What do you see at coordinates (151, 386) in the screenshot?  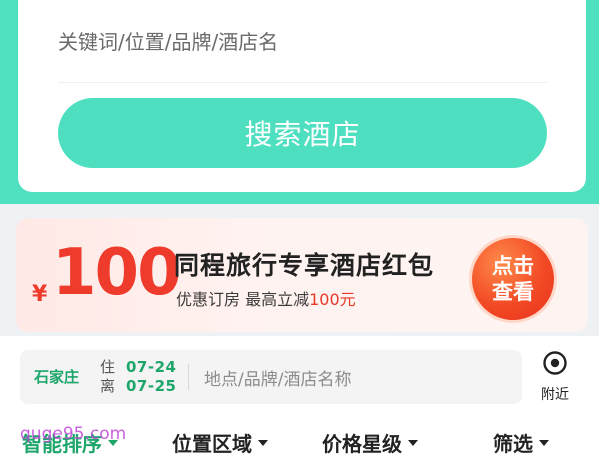 I see `checkout-date: 07-25` at bounding box center [151, 386].